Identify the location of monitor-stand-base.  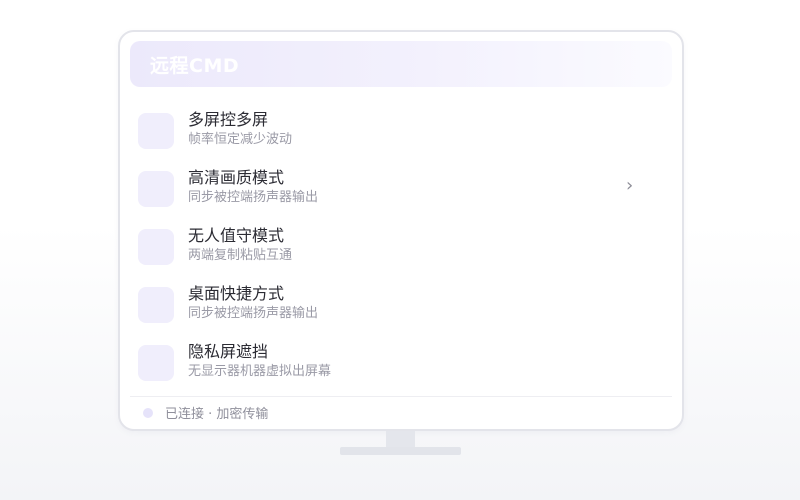
(400, 451).